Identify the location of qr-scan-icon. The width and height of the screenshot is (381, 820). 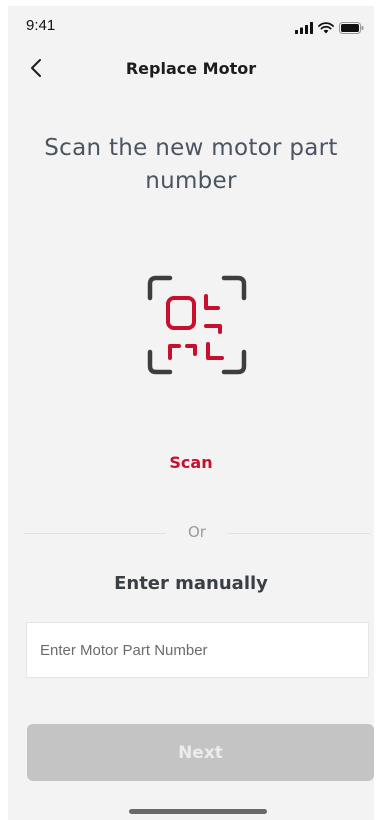
(197, 327).